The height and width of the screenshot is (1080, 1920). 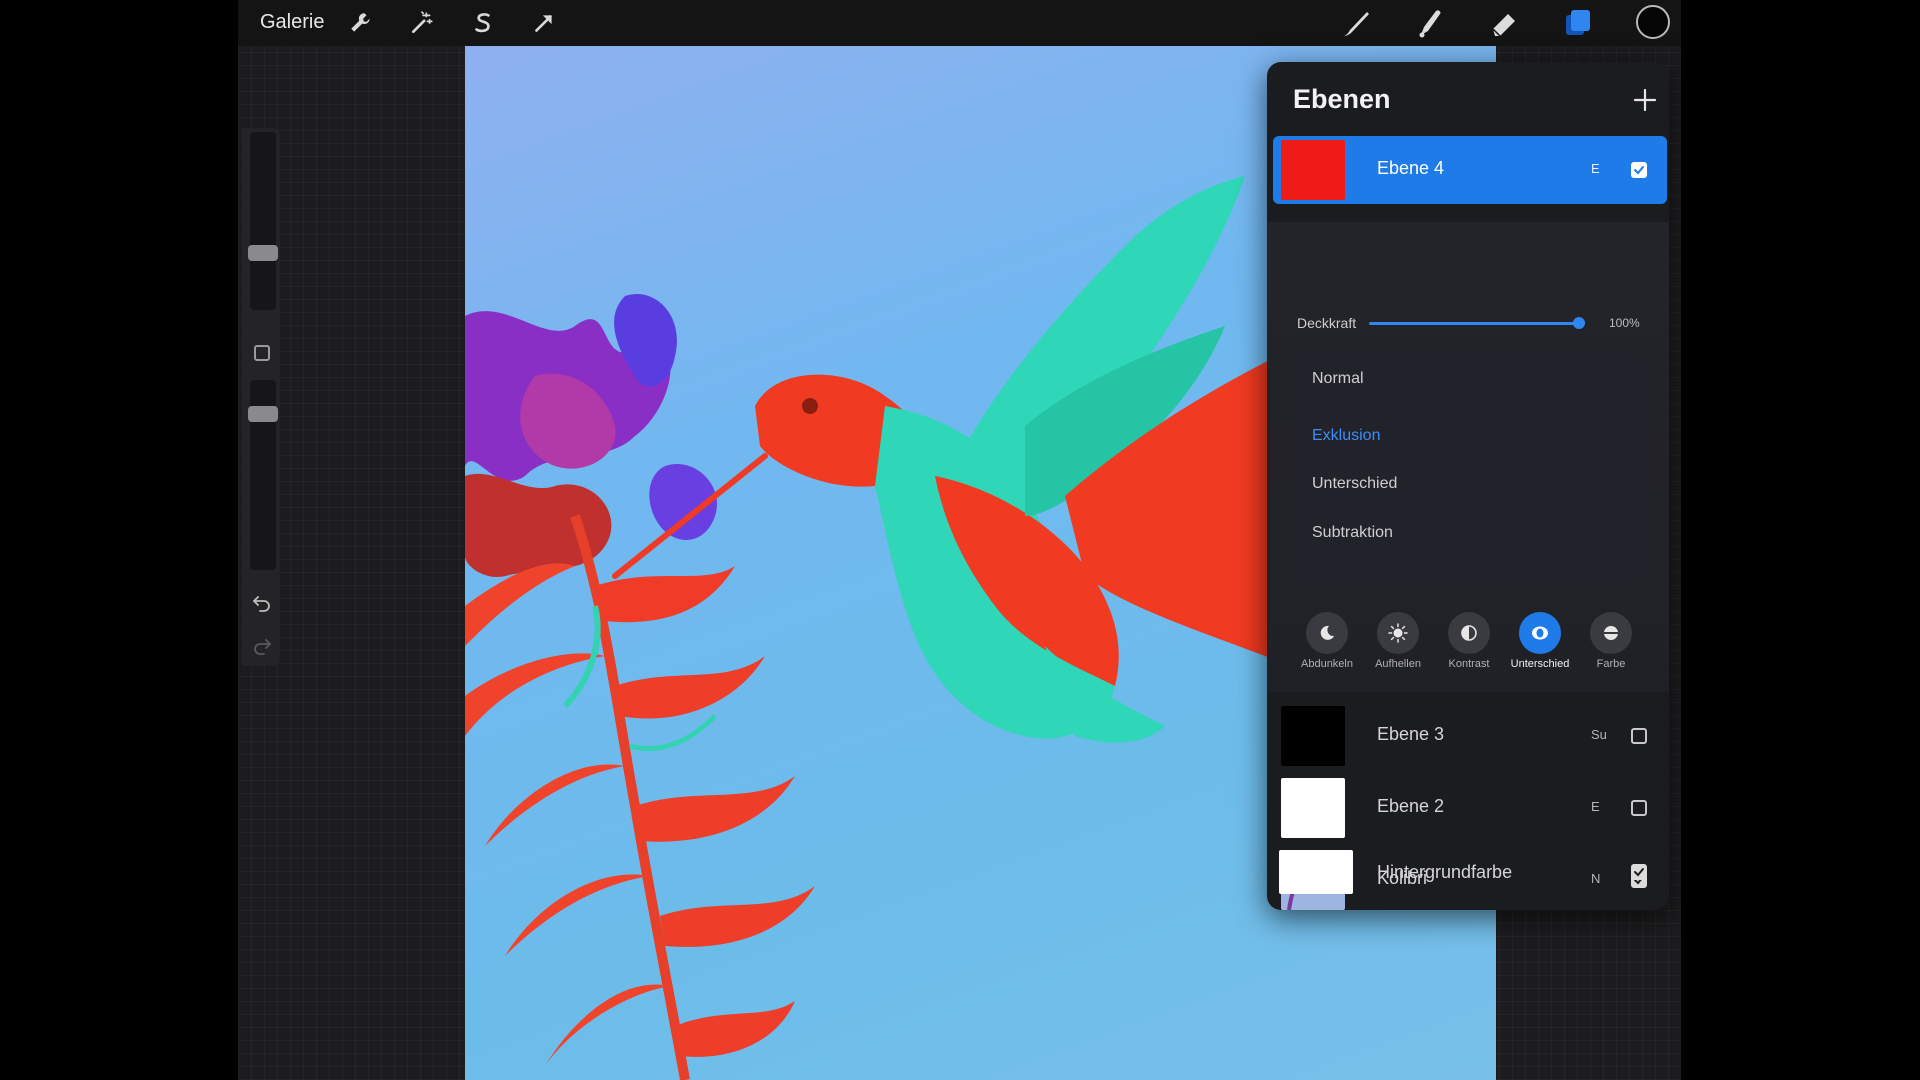 I want to click on flower-stem, so click(x=640, y=797).